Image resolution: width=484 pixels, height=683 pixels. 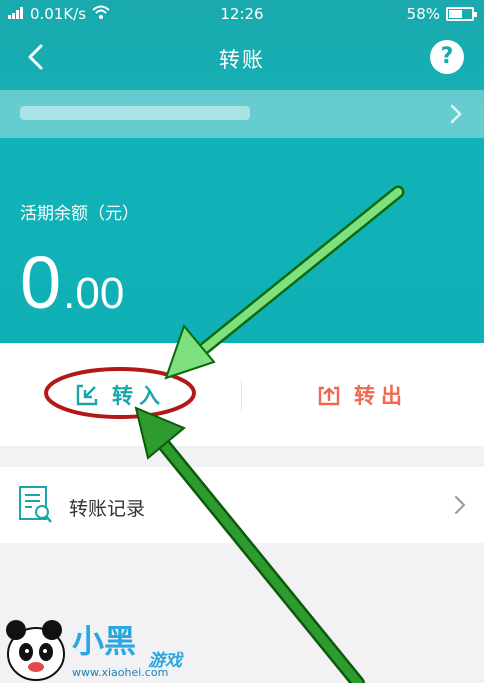 I want to click on status-bar: 0.01K/s 12:26 58%, so click(x=242, y=14).